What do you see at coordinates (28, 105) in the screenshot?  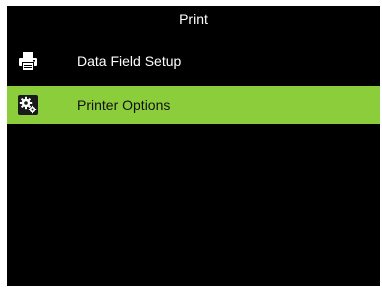 I see `gear-icon` at bounding box center [28, 105].